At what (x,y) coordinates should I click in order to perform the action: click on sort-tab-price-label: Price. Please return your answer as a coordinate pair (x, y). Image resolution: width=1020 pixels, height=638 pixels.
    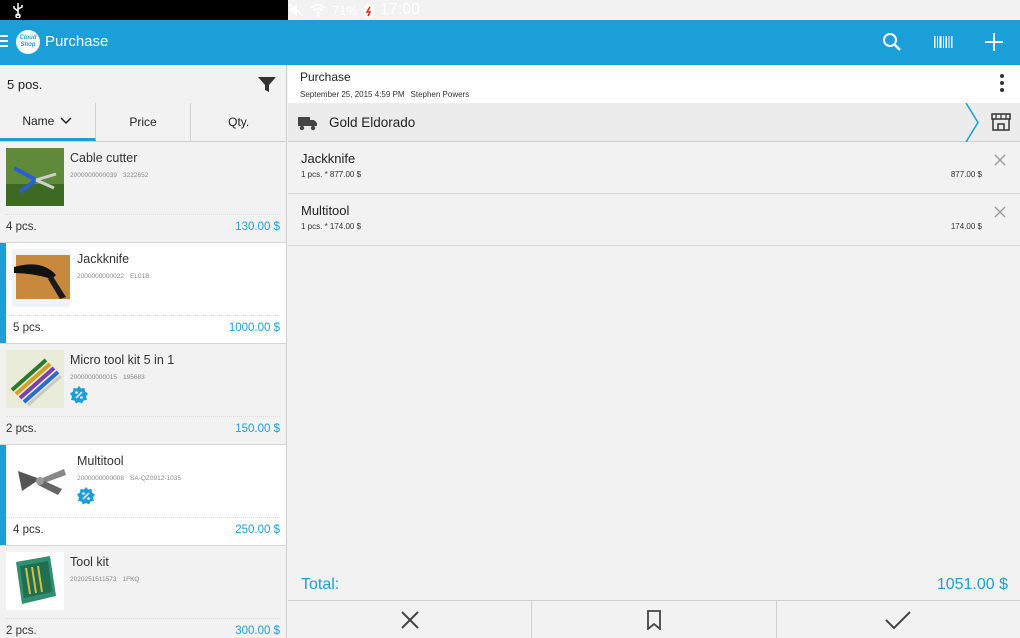
    Looking at the image, I should click on (143, 122).